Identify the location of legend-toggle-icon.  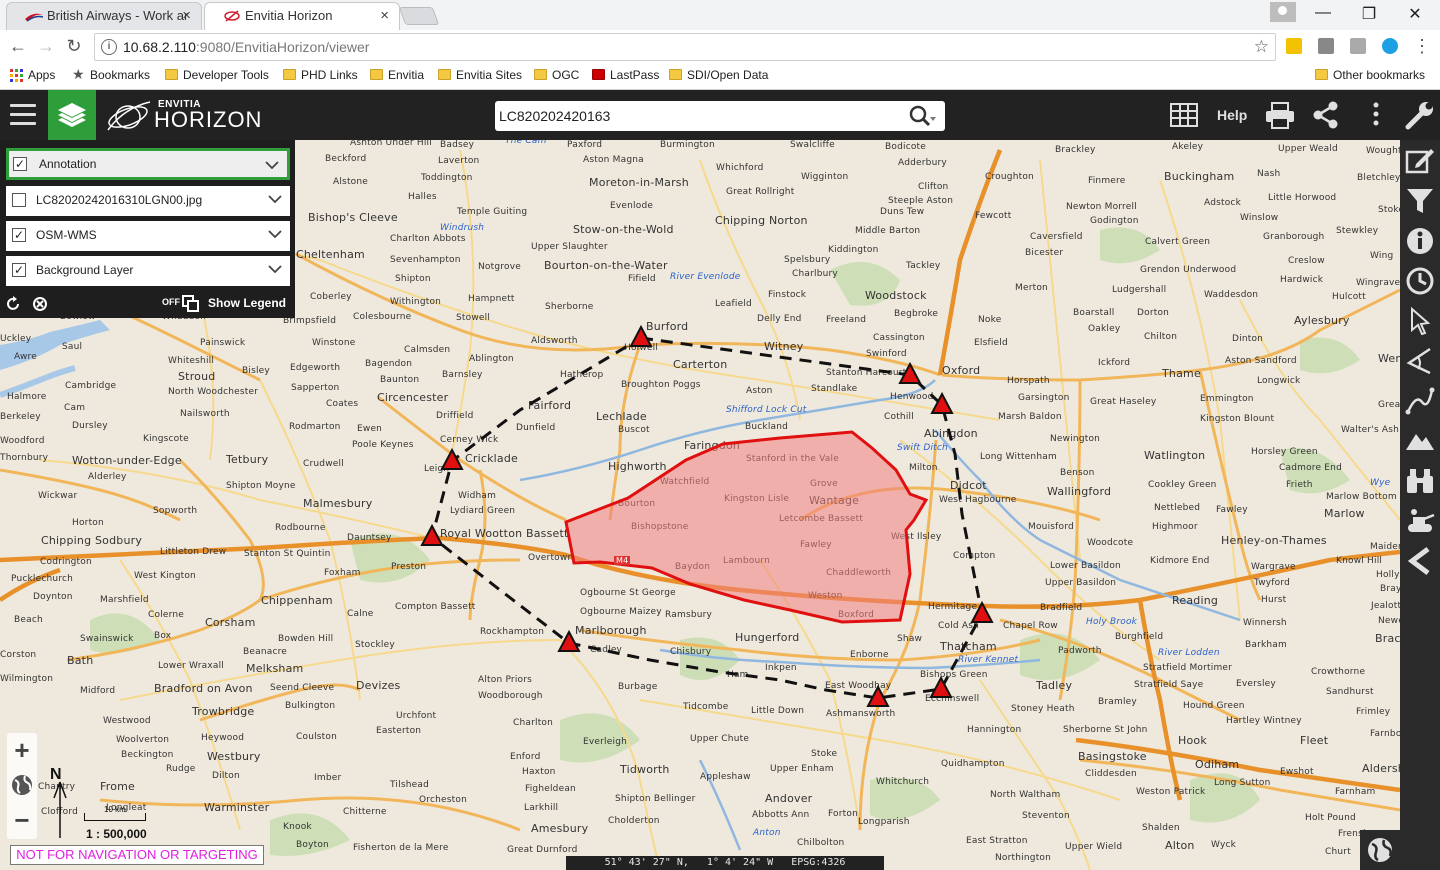
(191, 304).